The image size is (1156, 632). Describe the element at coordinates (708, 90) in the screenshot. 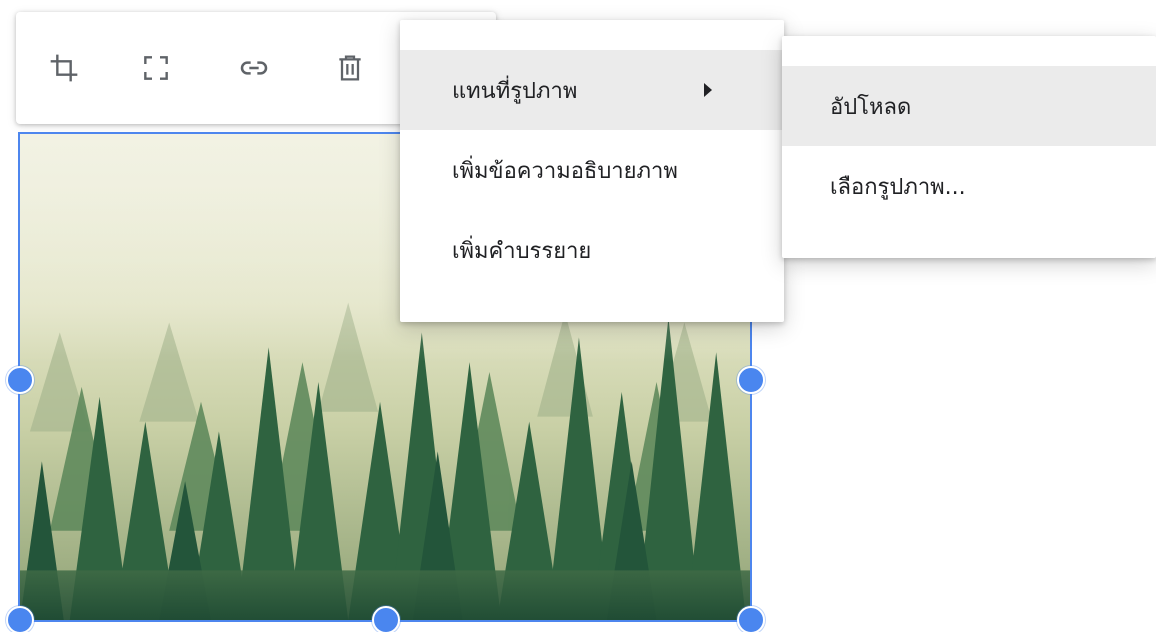

I see `submenu-arrow-icon` at that location.